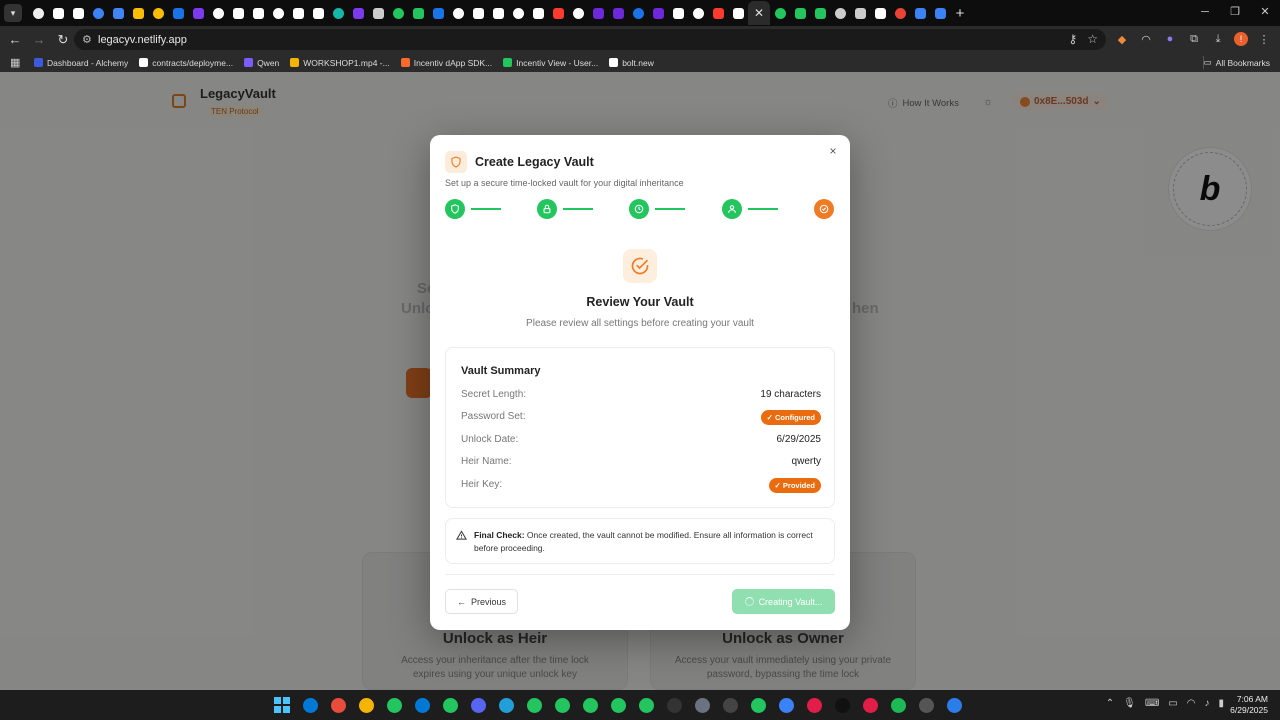 This screenshot has width=1280, height=720. Describe the element at coordinates (1172, 703) in the screenshot. I see `display-icon: ▭` at that location.